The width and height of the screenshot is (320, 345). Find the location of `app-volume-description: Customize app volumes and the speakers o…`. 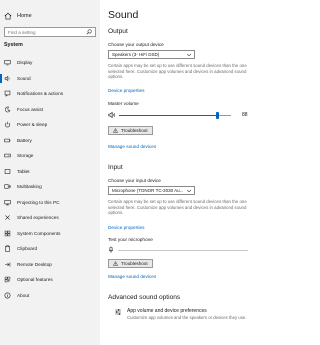

app-volume-description: Customize app volumes and the speakers o… is located at coordinates (187, 317).